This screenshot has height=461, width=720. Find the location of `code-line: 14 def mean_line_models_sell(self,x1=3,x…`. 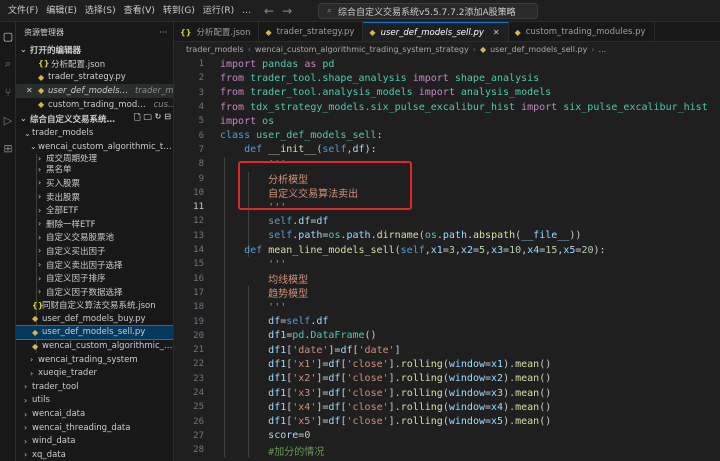

code-line: 14 def mean_line_models_sell(self,x1=3,x… is located at coordinates (447, 250).